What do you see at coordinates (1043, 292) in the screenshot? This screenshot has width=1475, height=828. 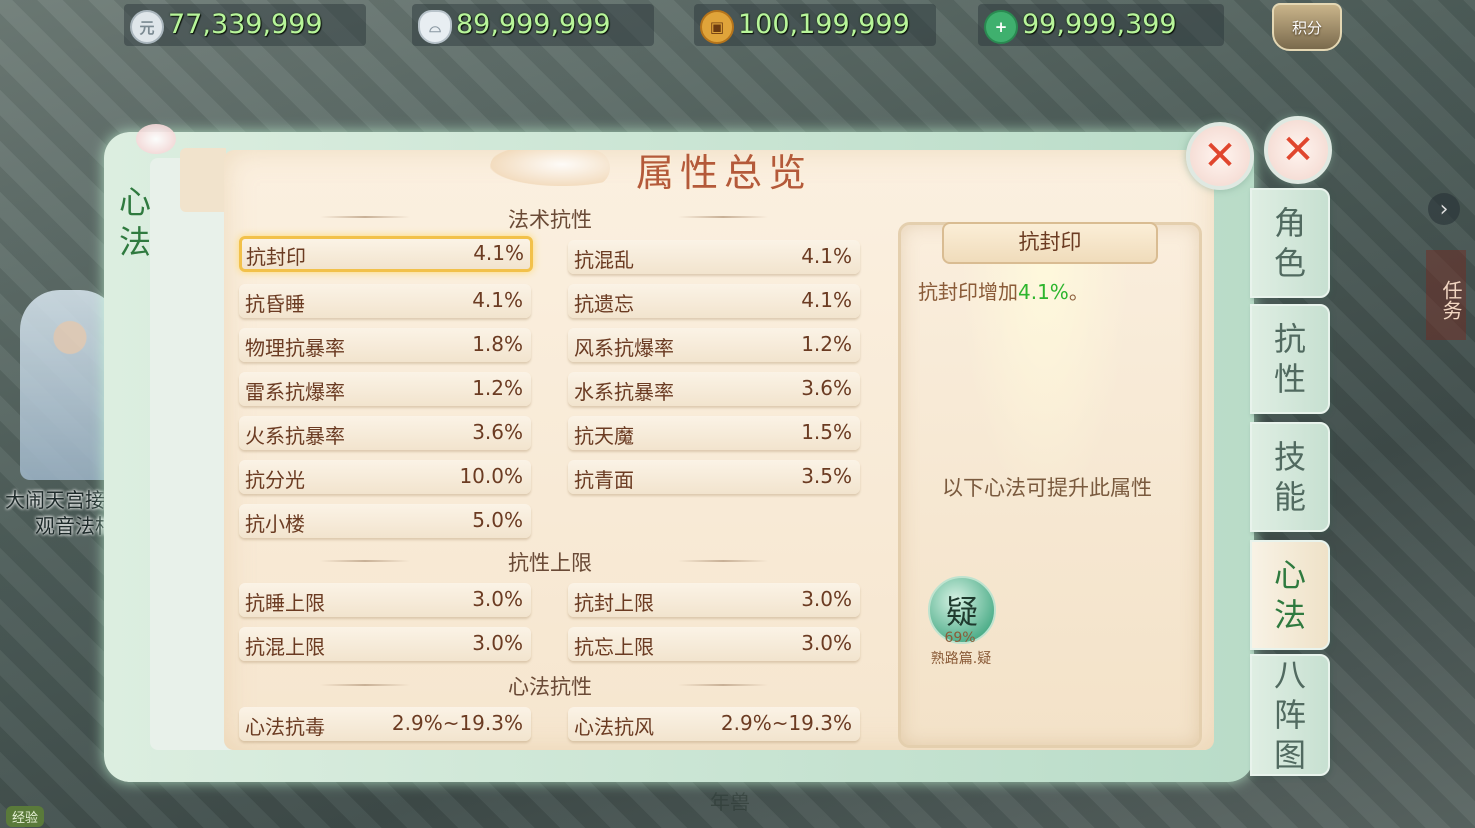 I see `detail-desc-value: 4.1%` at bounding box center [1043, 292].